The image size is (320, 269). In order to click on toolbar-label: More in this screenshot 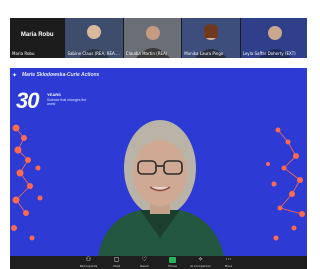, I will do `click(228, 266)`.